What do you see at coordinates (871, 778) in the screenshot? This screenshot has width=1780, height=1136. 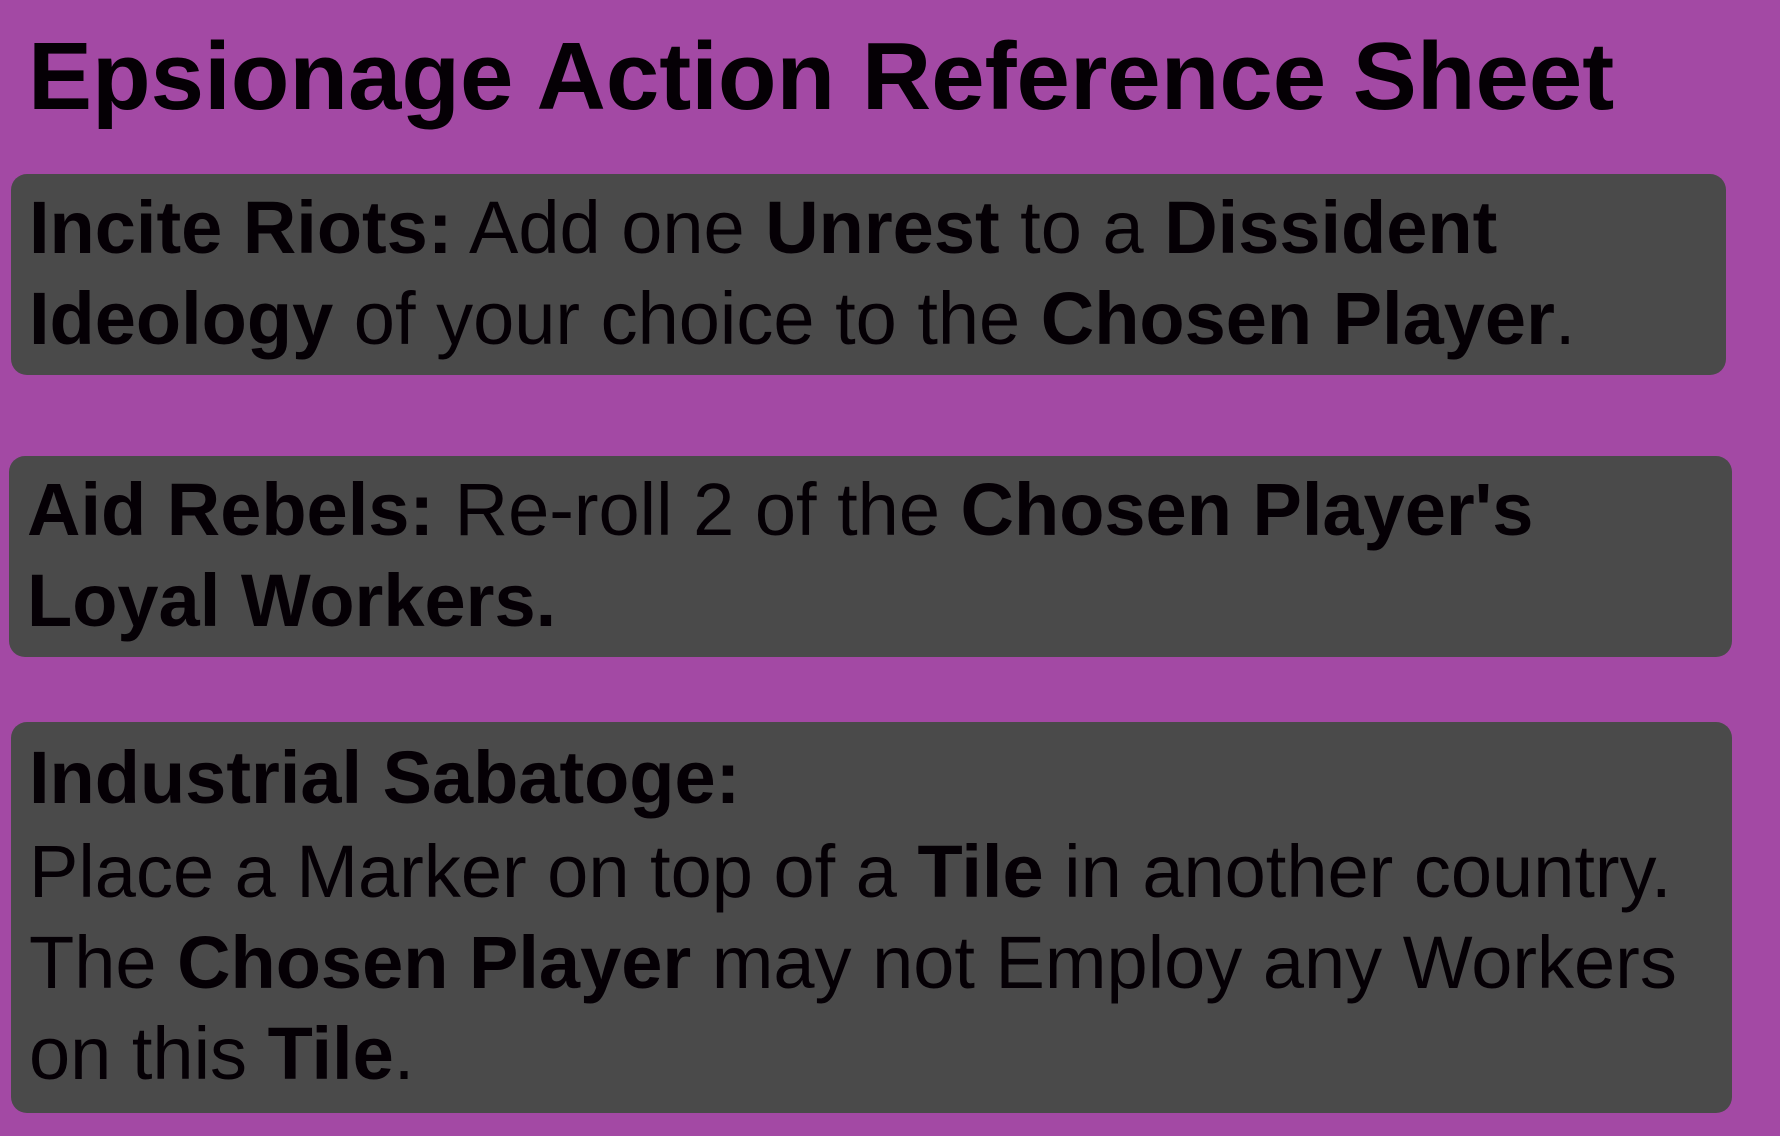 I see `action-name-line: Industrial Sabatoge:` at bounding box center [871, 778].